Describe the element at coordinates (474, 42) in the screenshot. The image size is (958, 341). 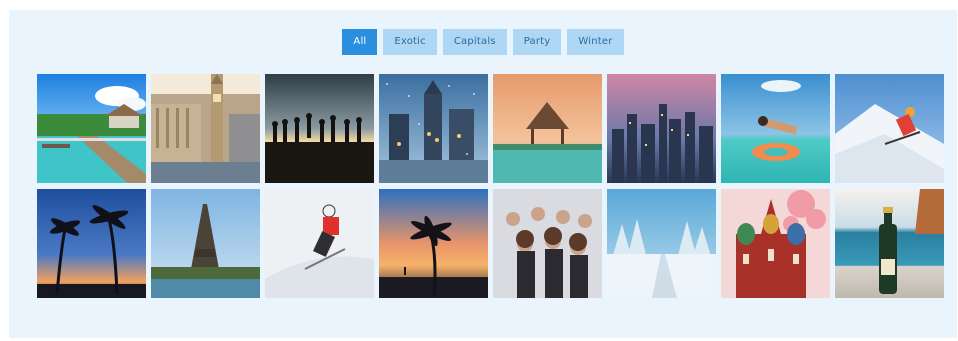
I see `filter-capitals-button: Capitals` at that location.